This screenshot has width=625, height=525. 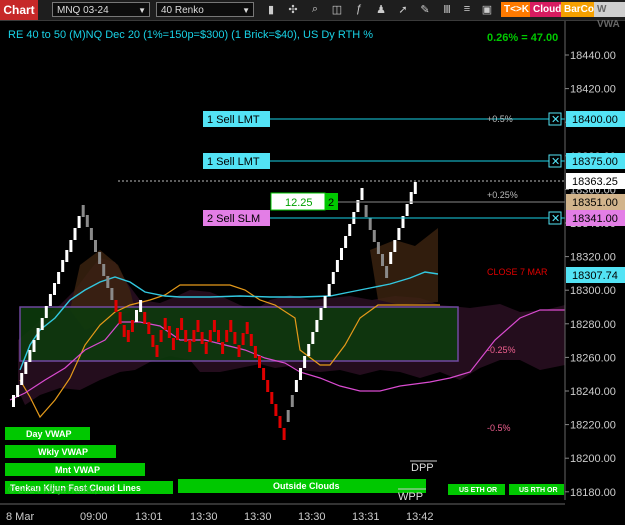 I want to click on pan-icon: ✣, so click(x=293, y=9).